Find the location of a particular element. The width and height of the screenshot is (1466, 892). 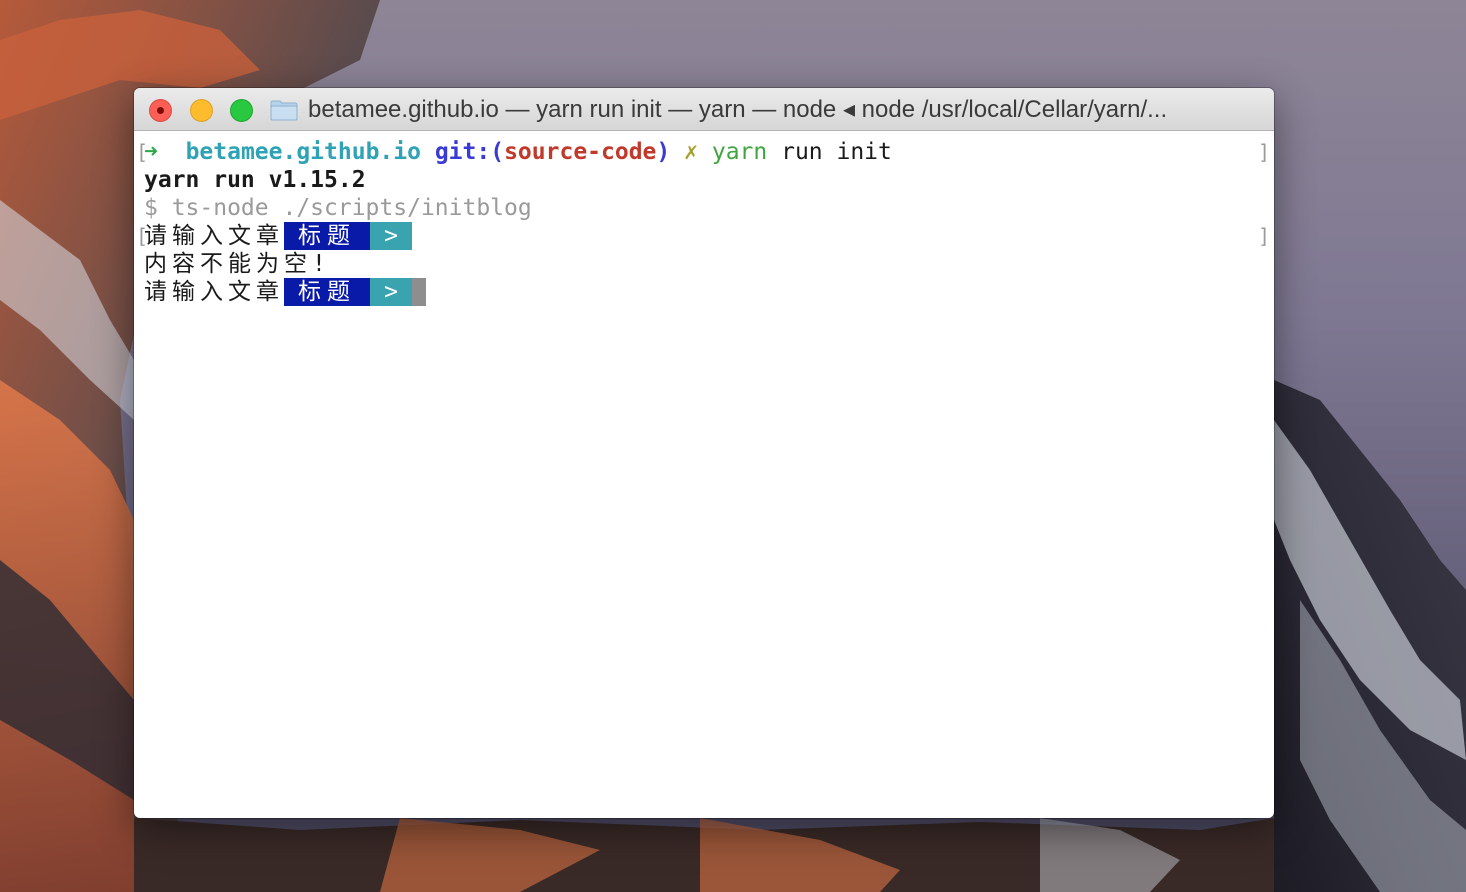

folder-icon is located at coordinates (284, 110).